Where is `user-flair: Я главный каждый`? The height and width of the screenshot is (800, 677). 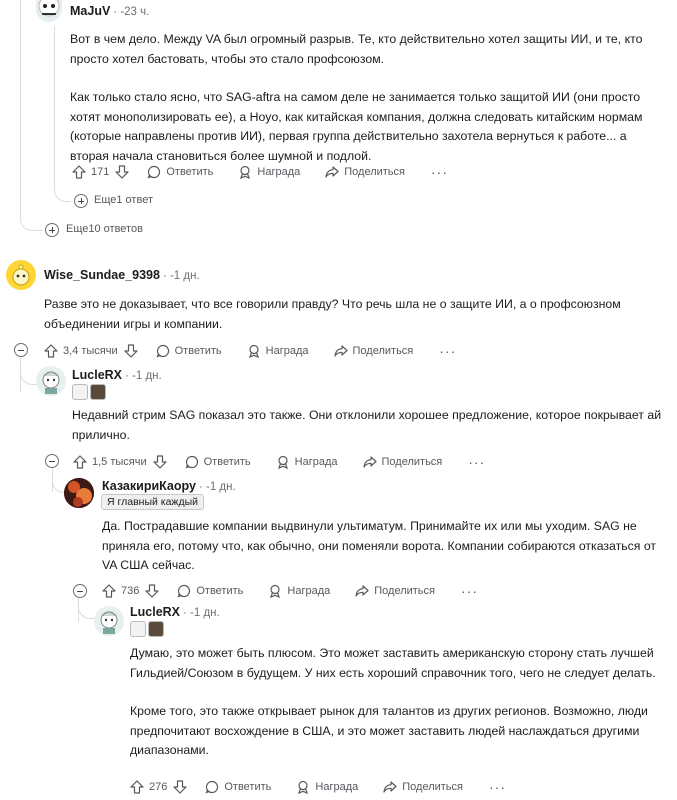 user-flair: Я главный каждый is located at coordinates (152, 502).